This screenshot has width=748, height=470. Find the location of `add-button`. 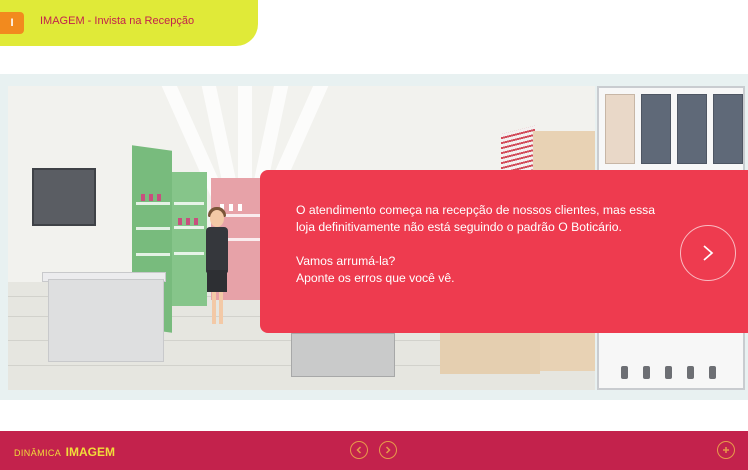

add-button is located at coordinates (726, 450).